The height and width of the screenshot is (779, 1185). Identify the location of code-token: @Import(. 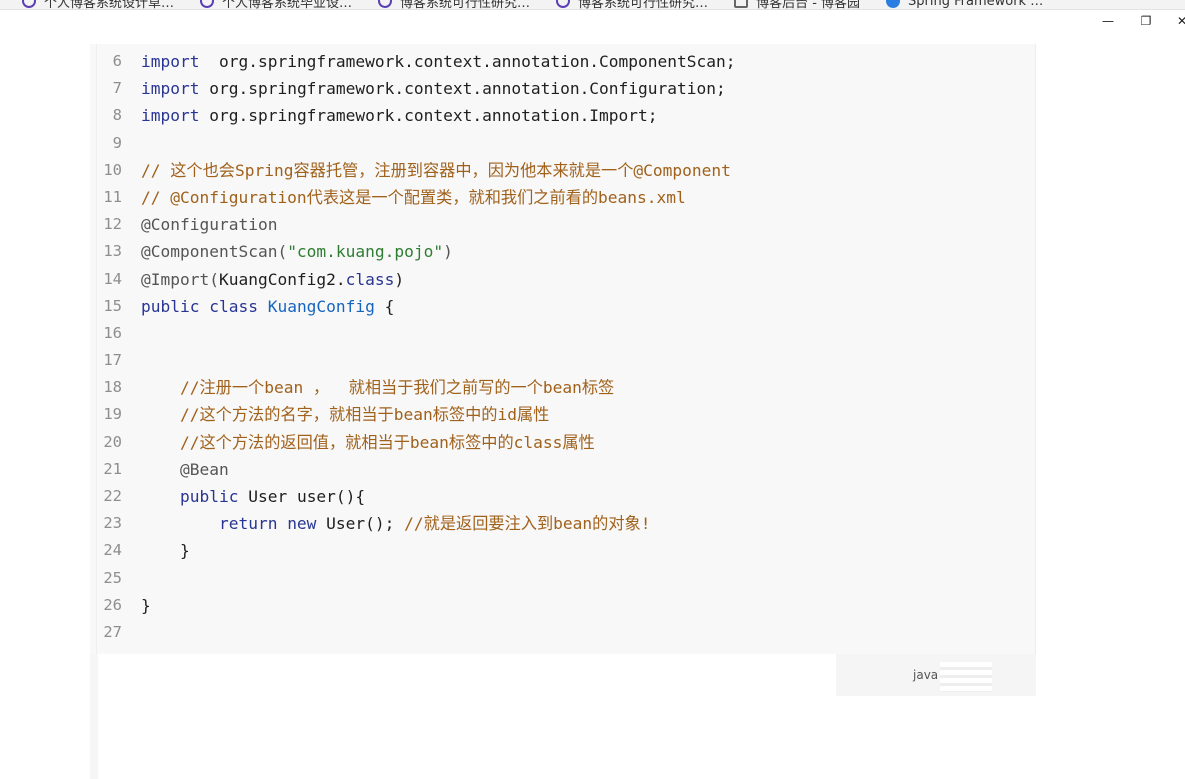
(180, 279).